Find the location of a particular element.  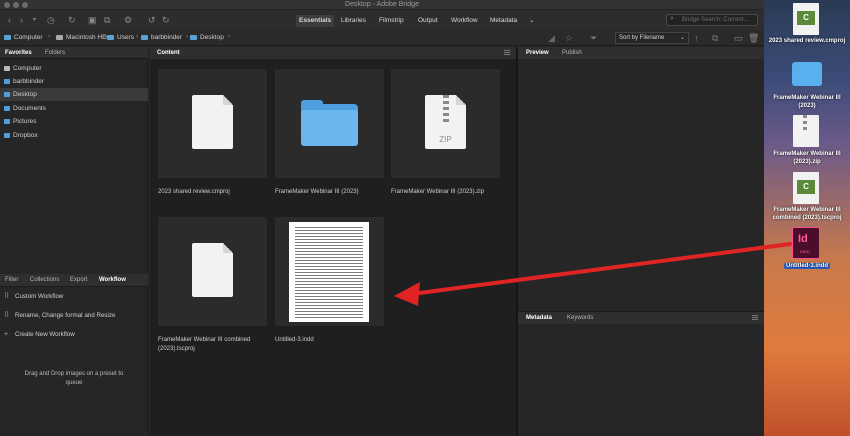

tab-content: Content is located at coordinates (168, 53).